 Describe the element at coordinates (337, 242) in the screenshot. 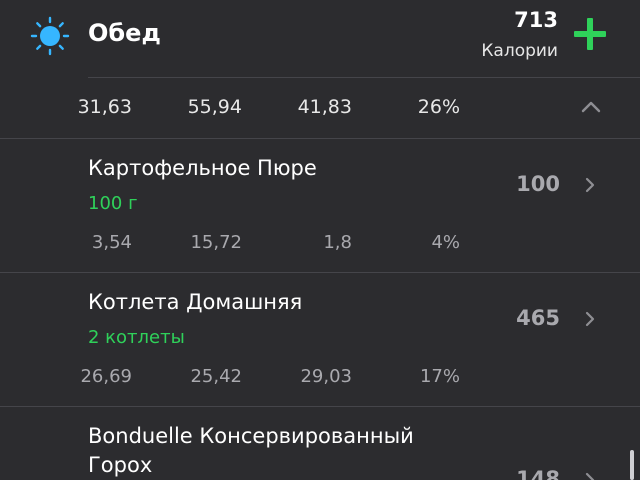

I see `food-fat: 1,8` at that location.